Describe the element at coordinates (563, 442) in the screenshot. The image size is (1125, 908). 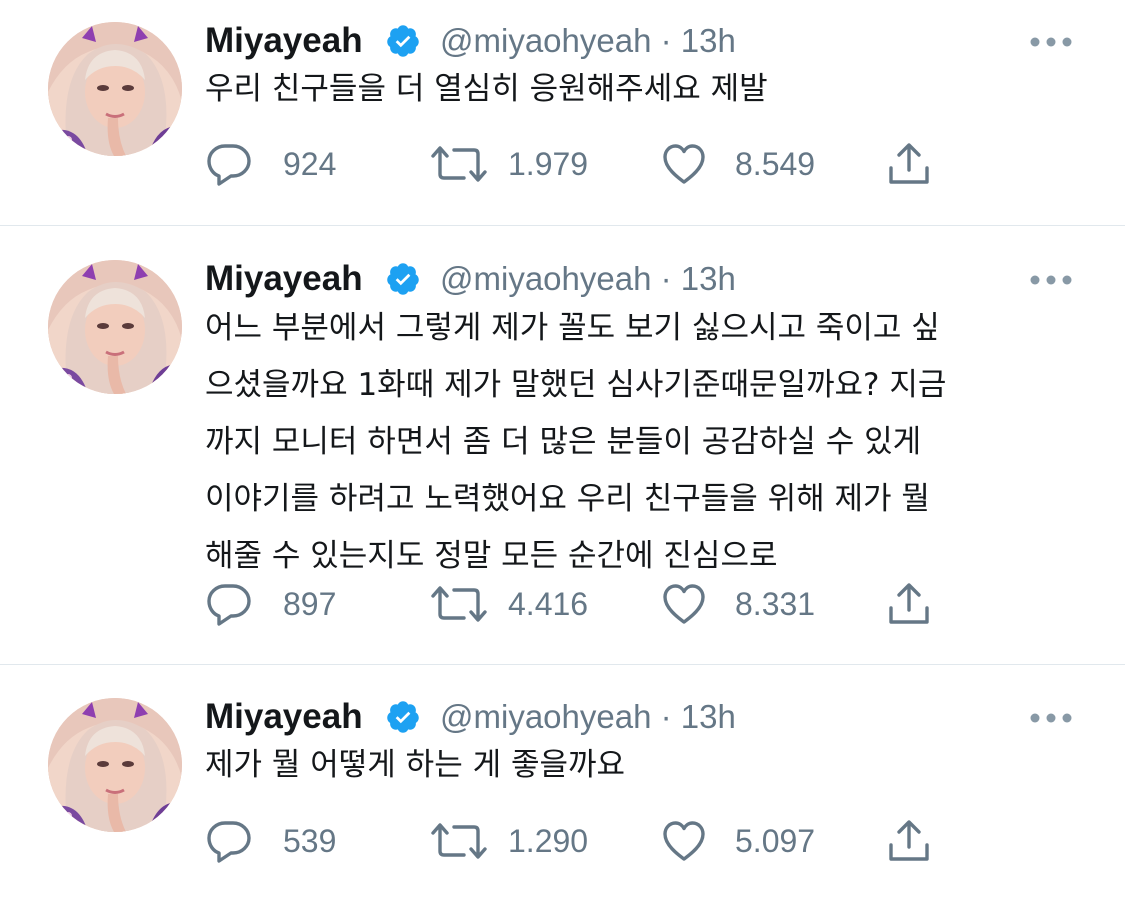
I see `tweet-text-line: 까지 모니터 하면서 좀 더 많은 분들이 공감하실 수 있게` at that location.